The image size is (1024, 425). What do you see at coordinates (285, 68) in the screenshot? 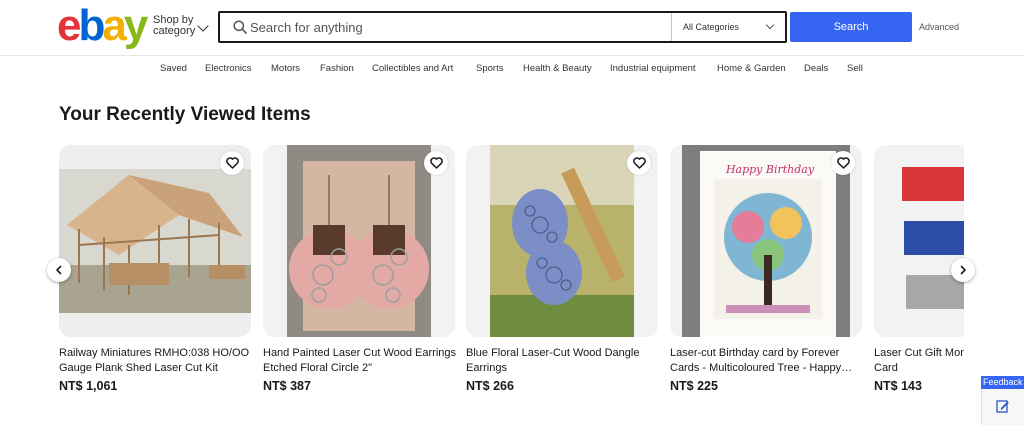
I see `nav-item-motors: Motors` at bounding box center [285, 68].